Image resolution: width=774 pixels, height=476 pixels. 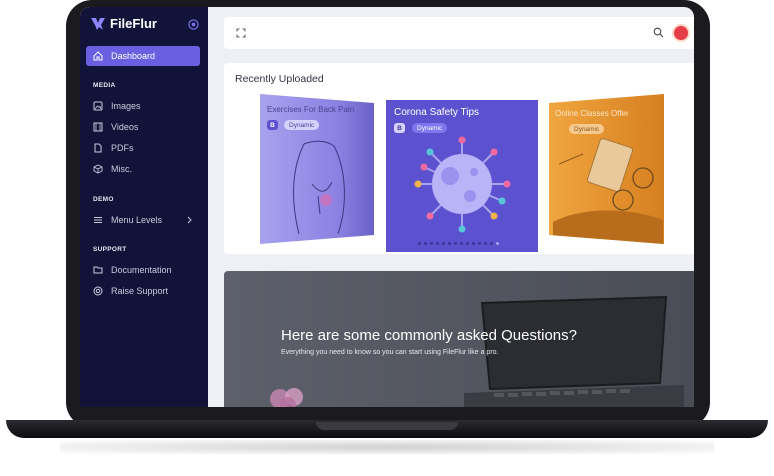 What do you see at coordinates (143, 127) in the screenshot?
I see `sidebar-item-videos: Videos` at bounding box center [143, 127].